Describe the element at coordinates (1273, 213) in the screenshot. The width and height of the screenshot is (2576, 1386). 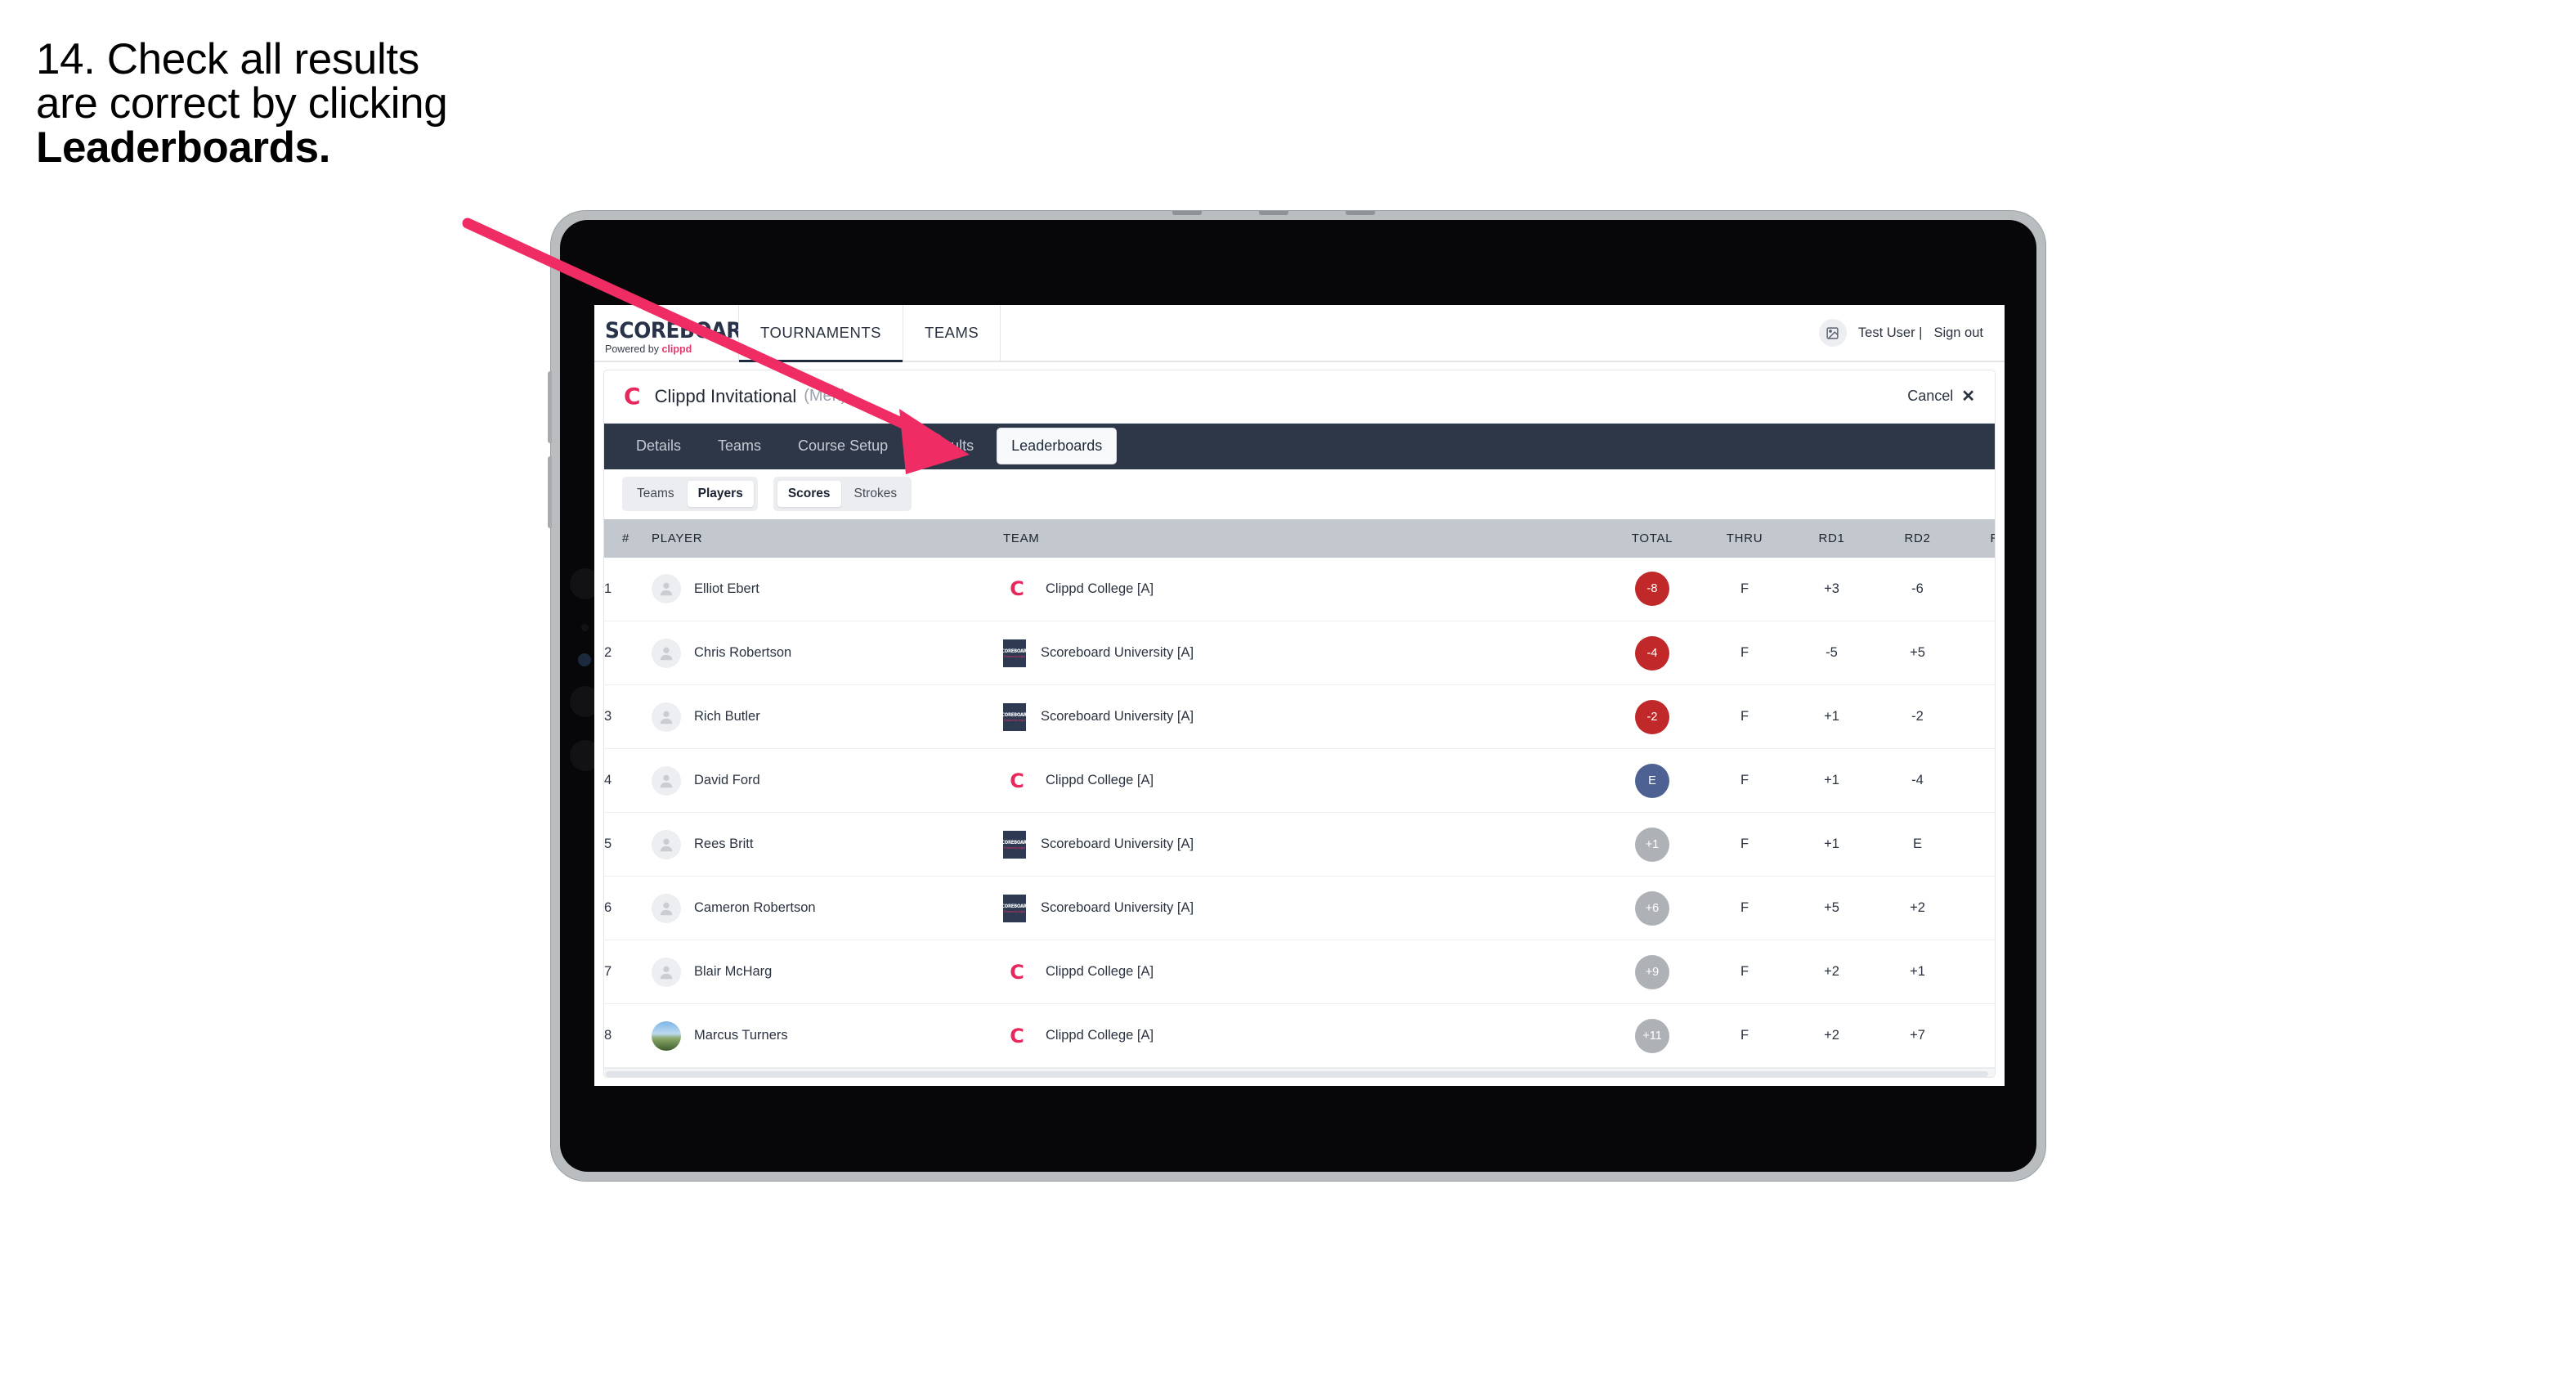
I see `bezel-notch-mid` at that location.